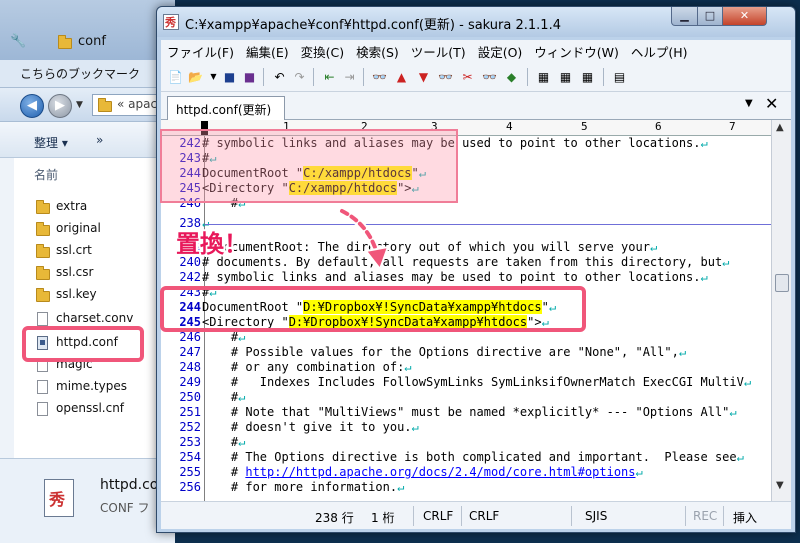  Describe the element at coordinates (489, 77) in the screenshot. I see `grep-icon: 👓` at that location.